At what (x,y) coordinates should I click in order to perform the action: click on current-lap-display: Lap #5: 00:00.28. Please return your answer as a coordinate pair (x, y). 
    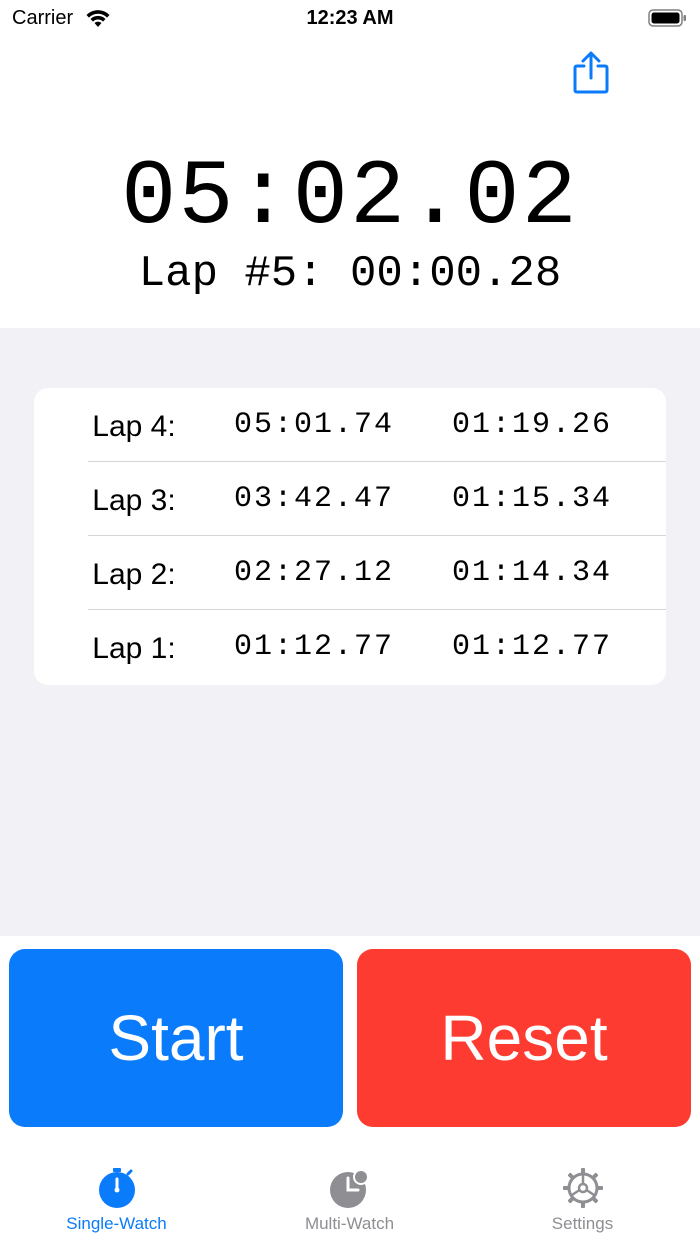
    Looking at the image, I should click on (350, 274).